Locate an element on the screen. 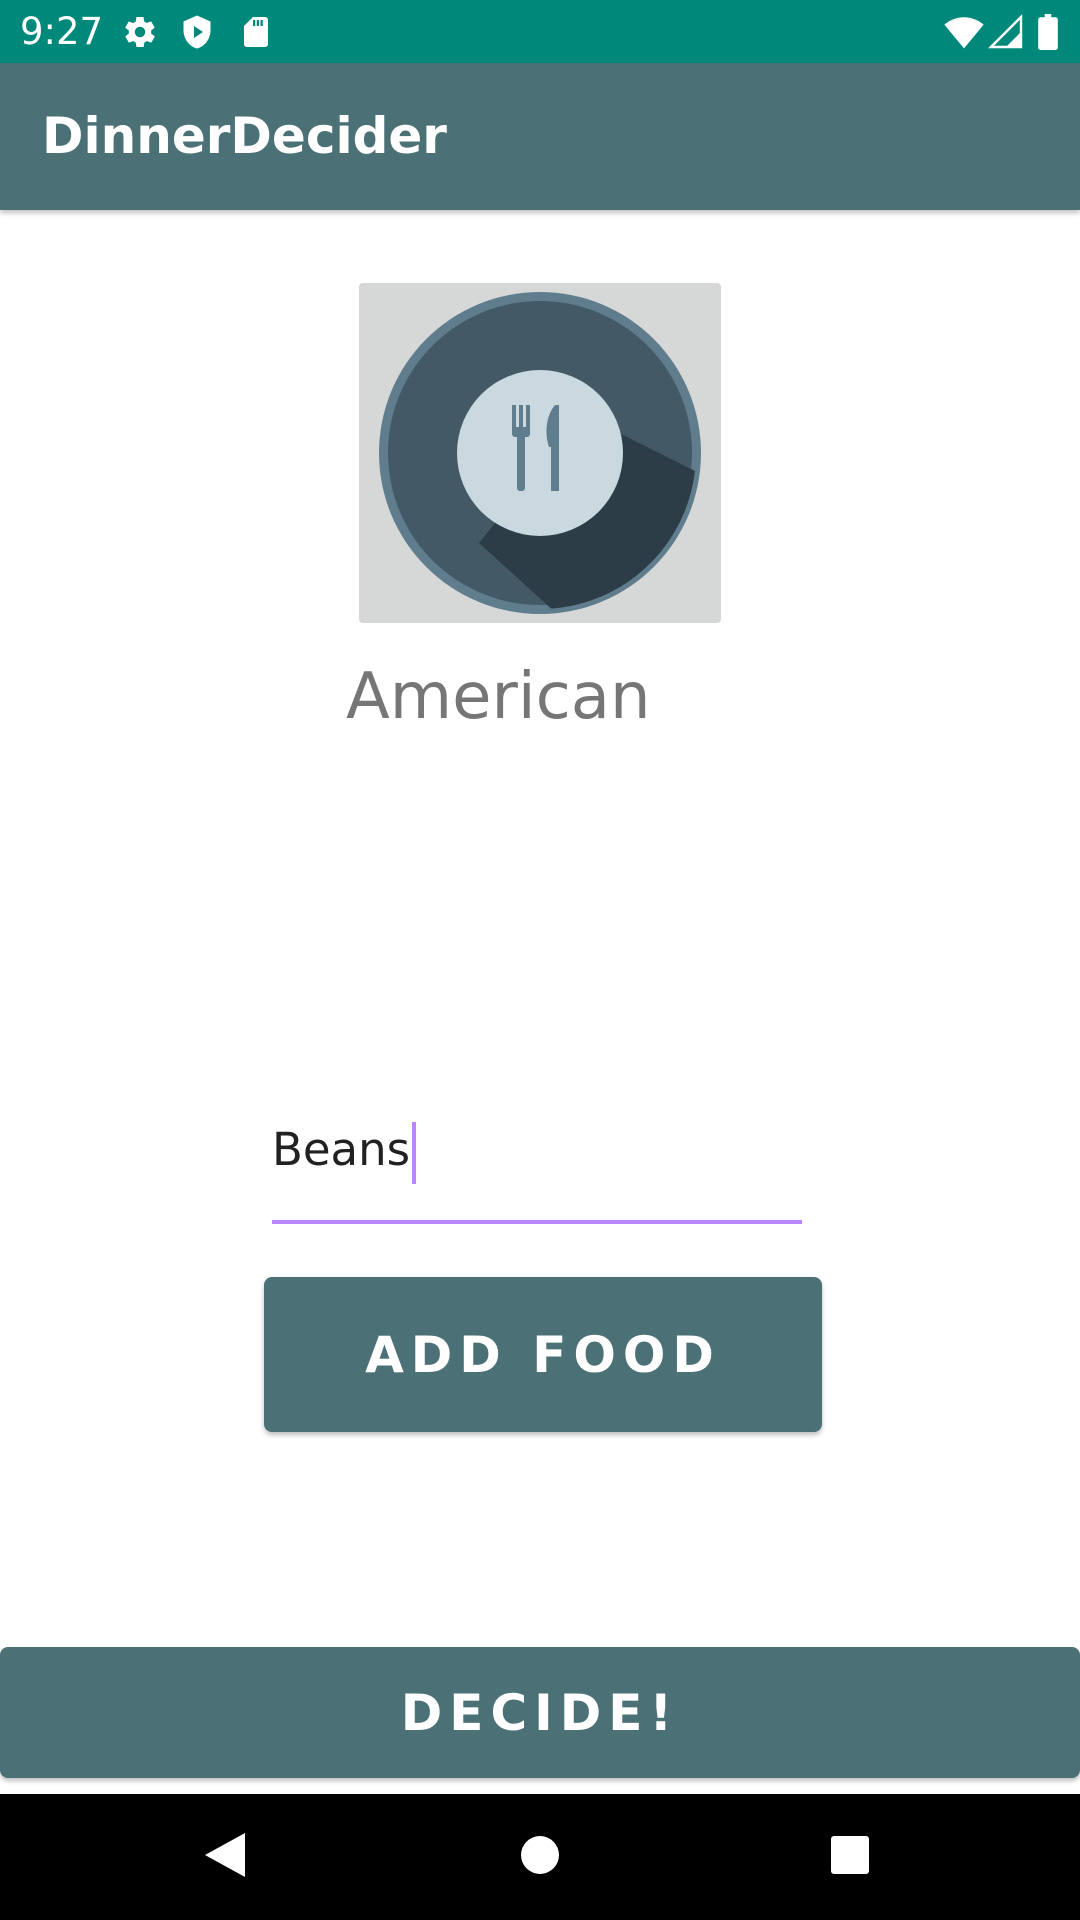  status-time: 9:27 is located at coordinates (62, 31).